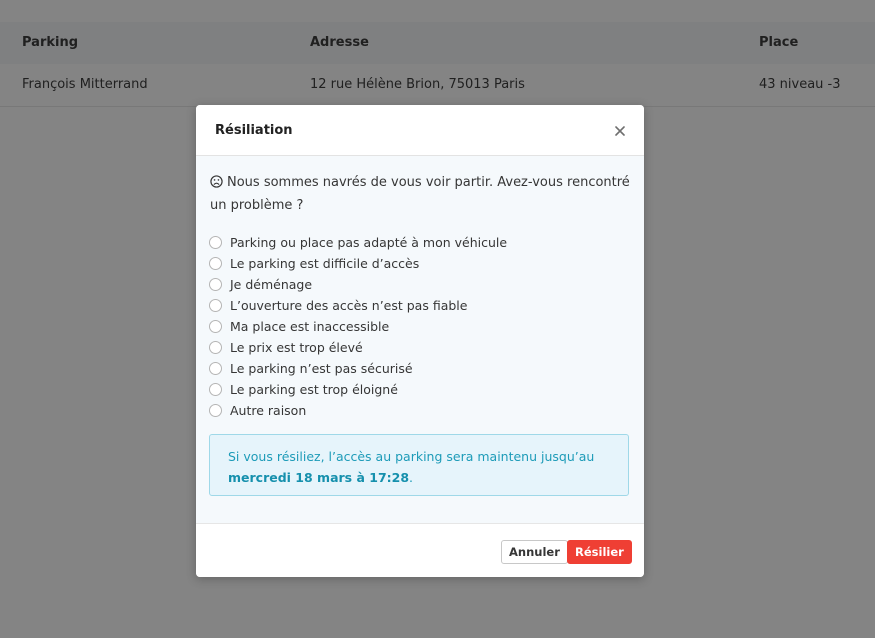 This screenshot has height=638, width=875. I want to click on option-label: Le prix est trop élevé, so click(296, 347).